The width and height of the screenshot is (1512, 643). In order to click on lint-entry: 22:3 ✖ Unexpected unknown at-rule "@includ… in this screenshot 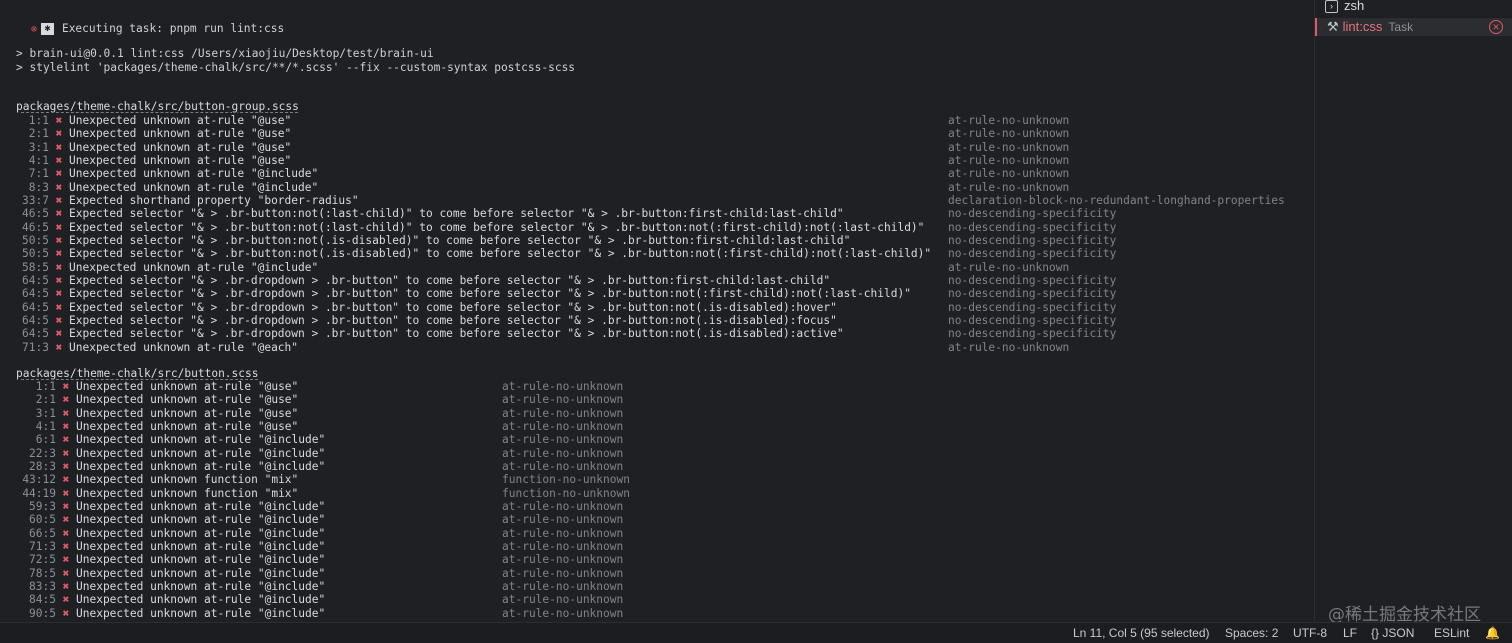, I will do `click(319, 453)`.